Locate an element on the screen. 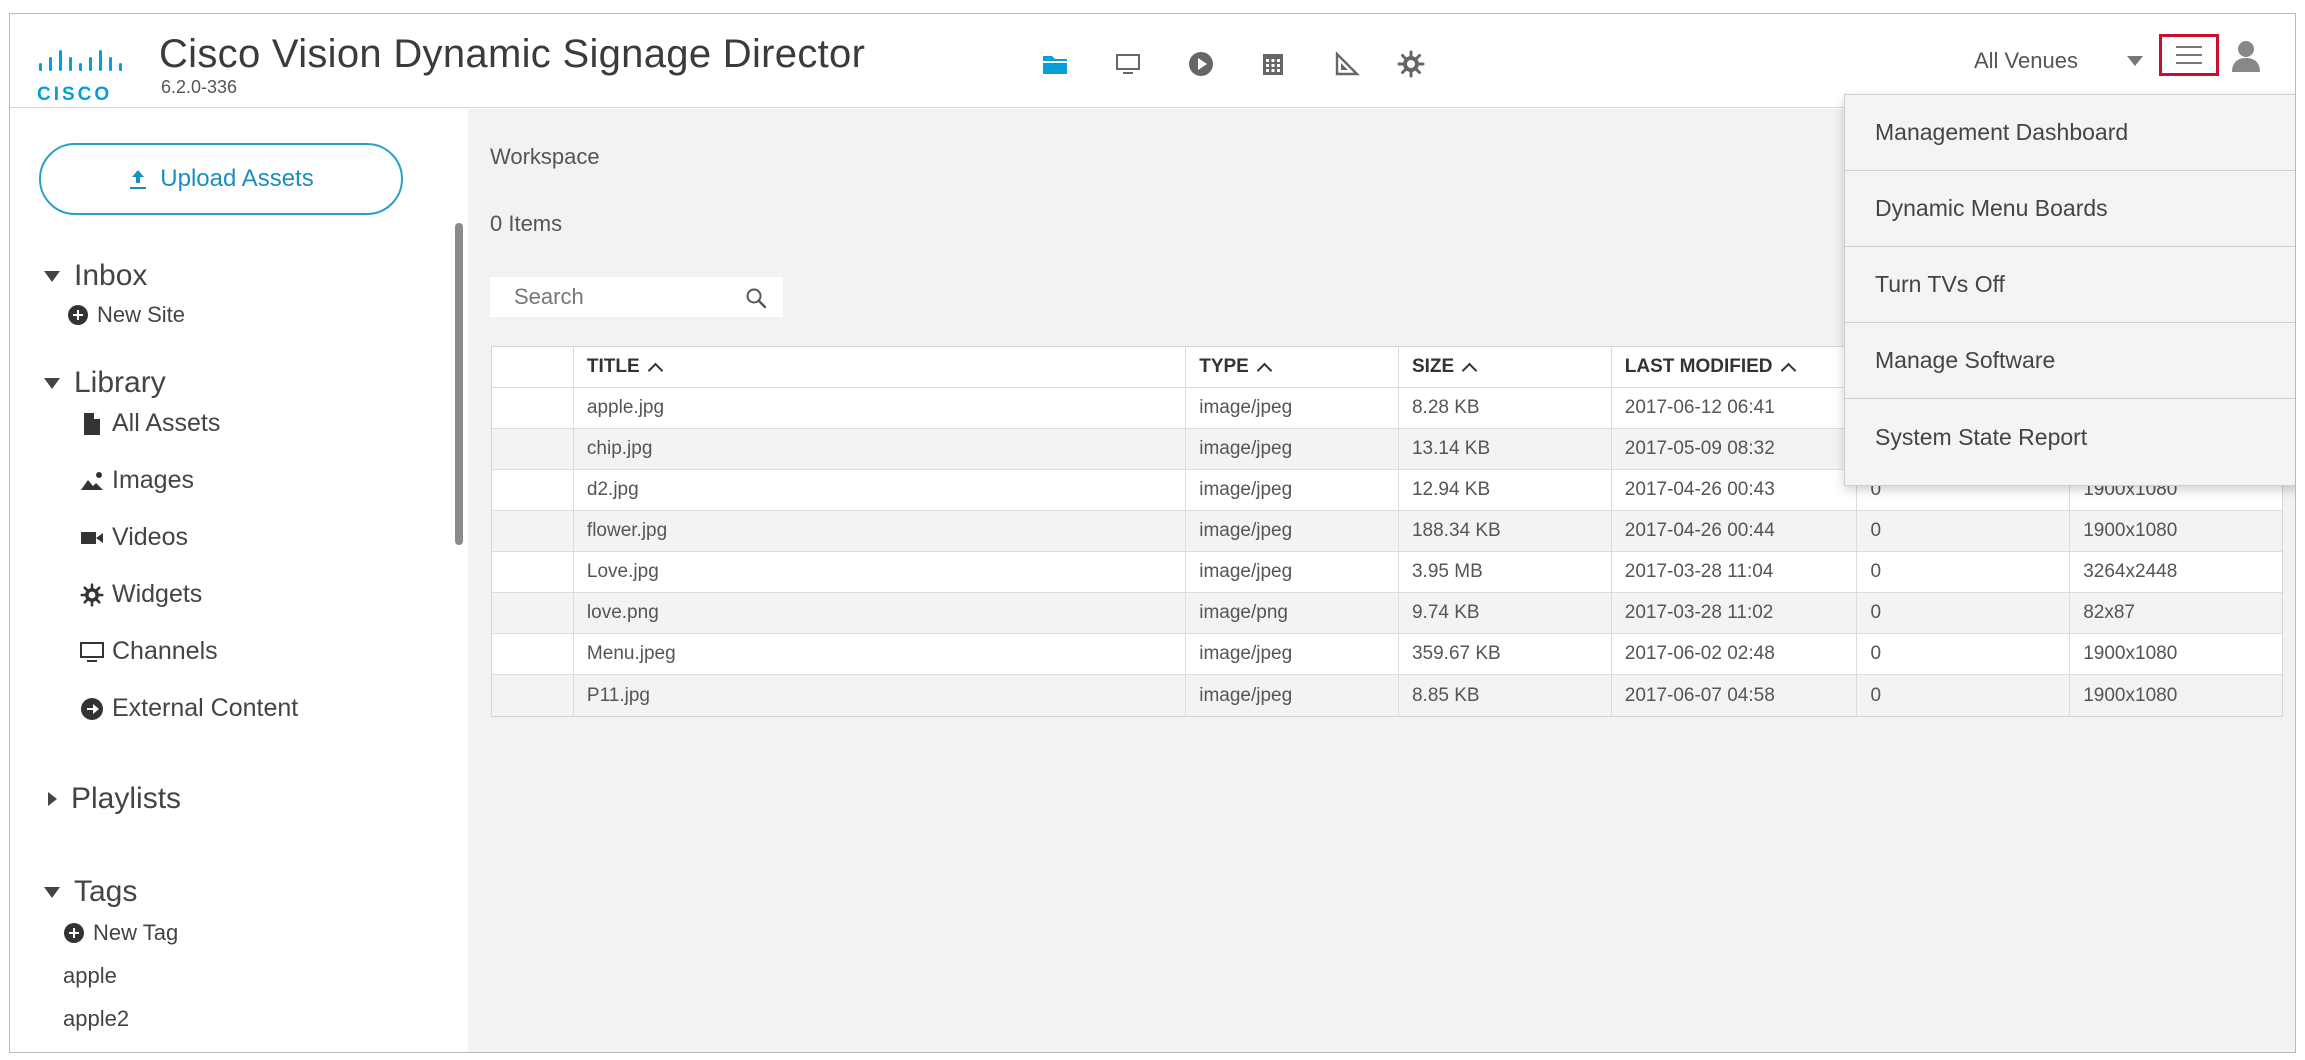 This screenshot has height=1060, width=2305. cell-title: flower.jpg is located at coordinates (880, 531).